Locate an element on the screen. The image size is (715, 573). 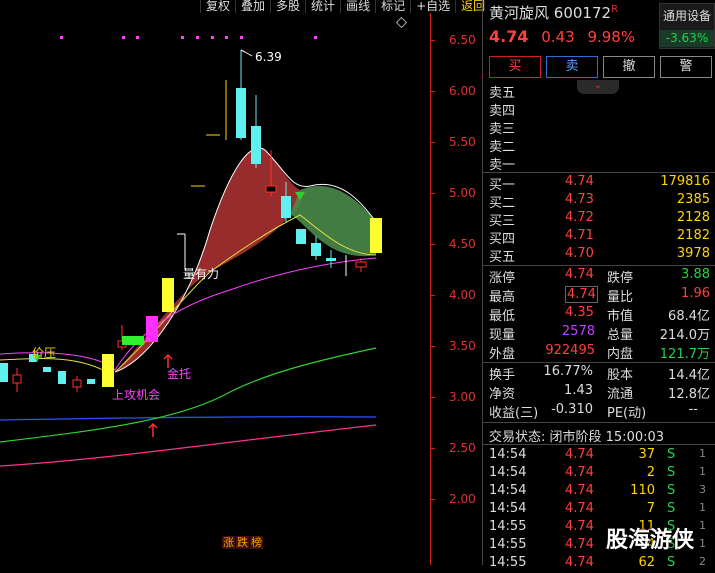
stock-name: 黄河旋风 is located at coordinates (519, 13).